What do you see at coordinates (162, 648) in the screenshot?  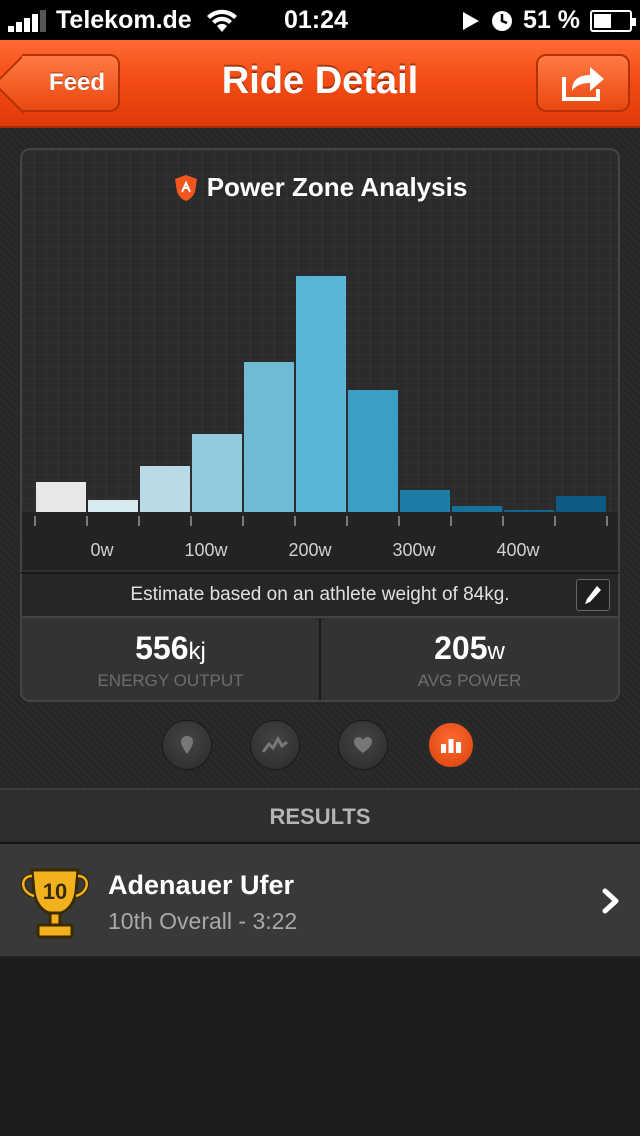 I see `energy-value: 556` at bounding box center [162, 648].